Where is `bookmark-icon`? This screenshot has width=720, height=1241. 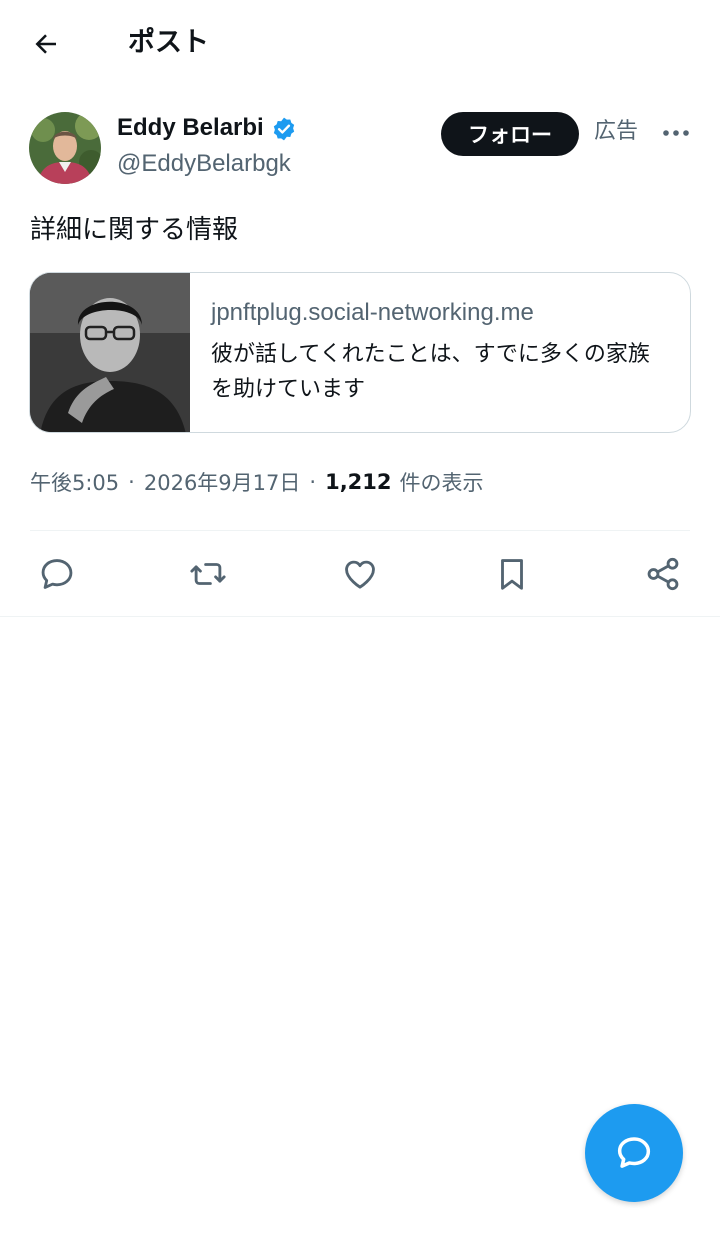 bookmark-icon is located at coordinates (512, 574).